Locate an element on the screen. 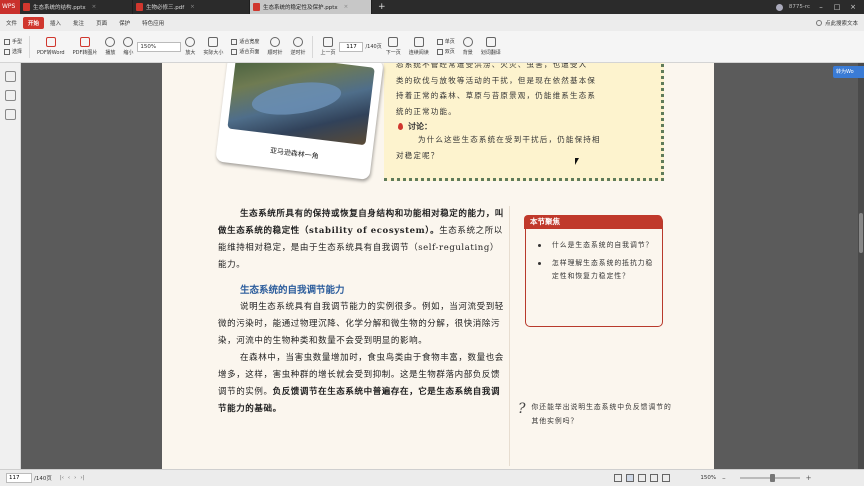 This screenshot has height=486, width=864. drop-icon is located at coordinates (400, 126).